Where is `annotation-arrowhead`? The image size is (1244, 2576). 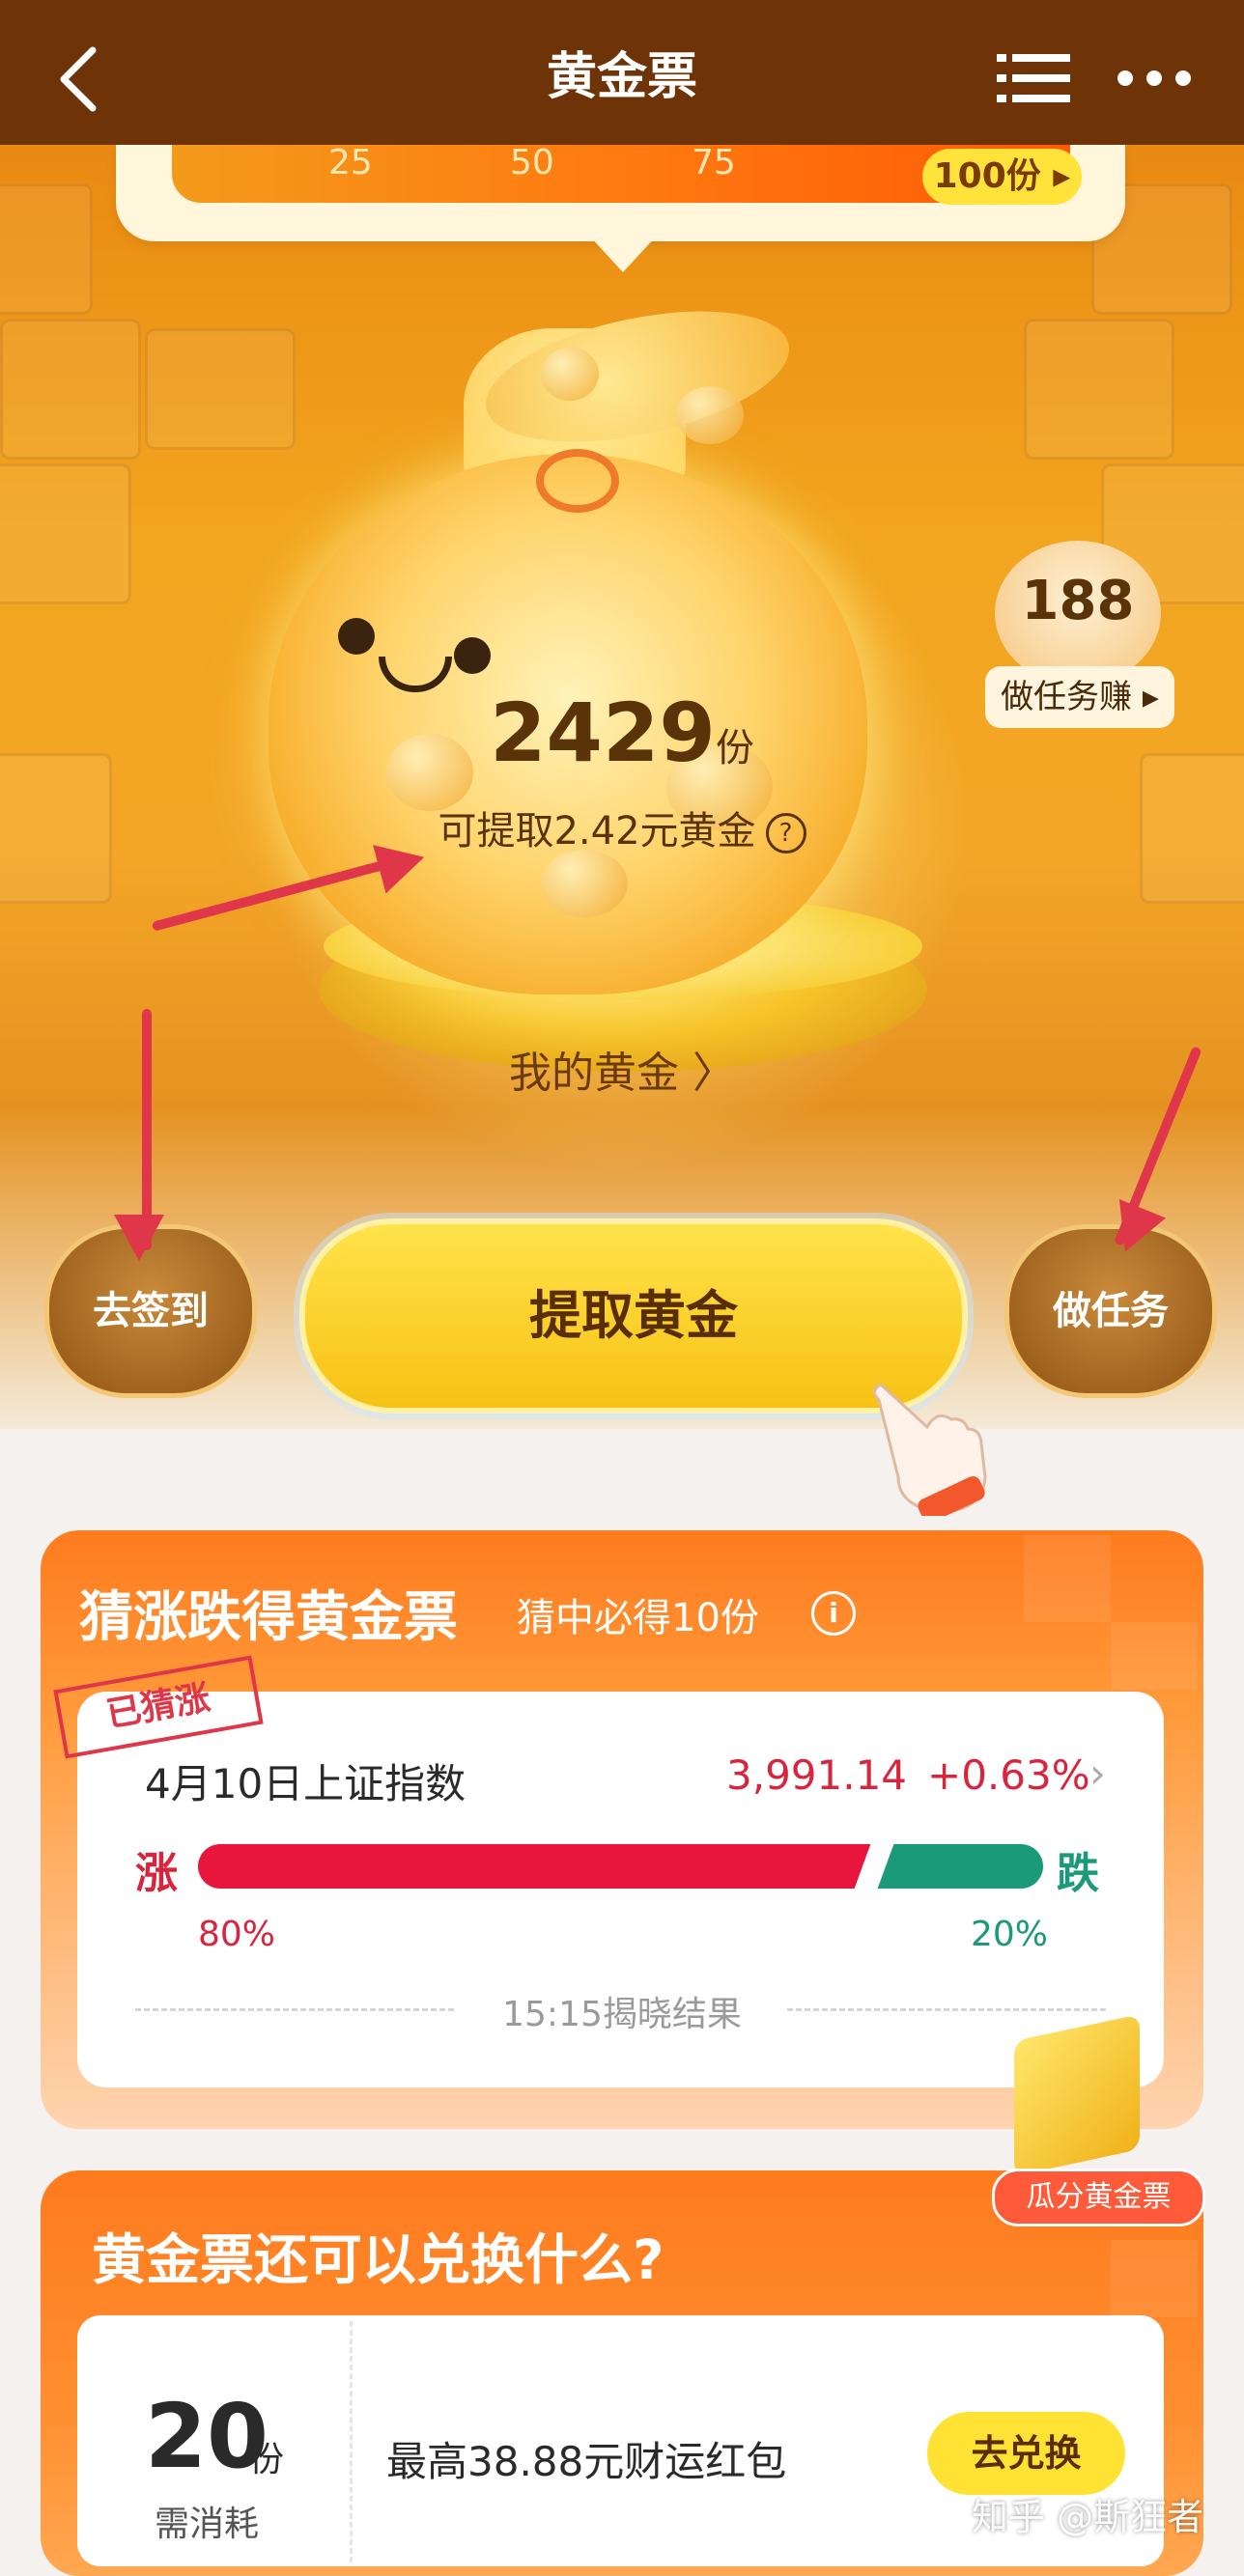 annotation-arrowhead is located at coordinates (139, 1238).